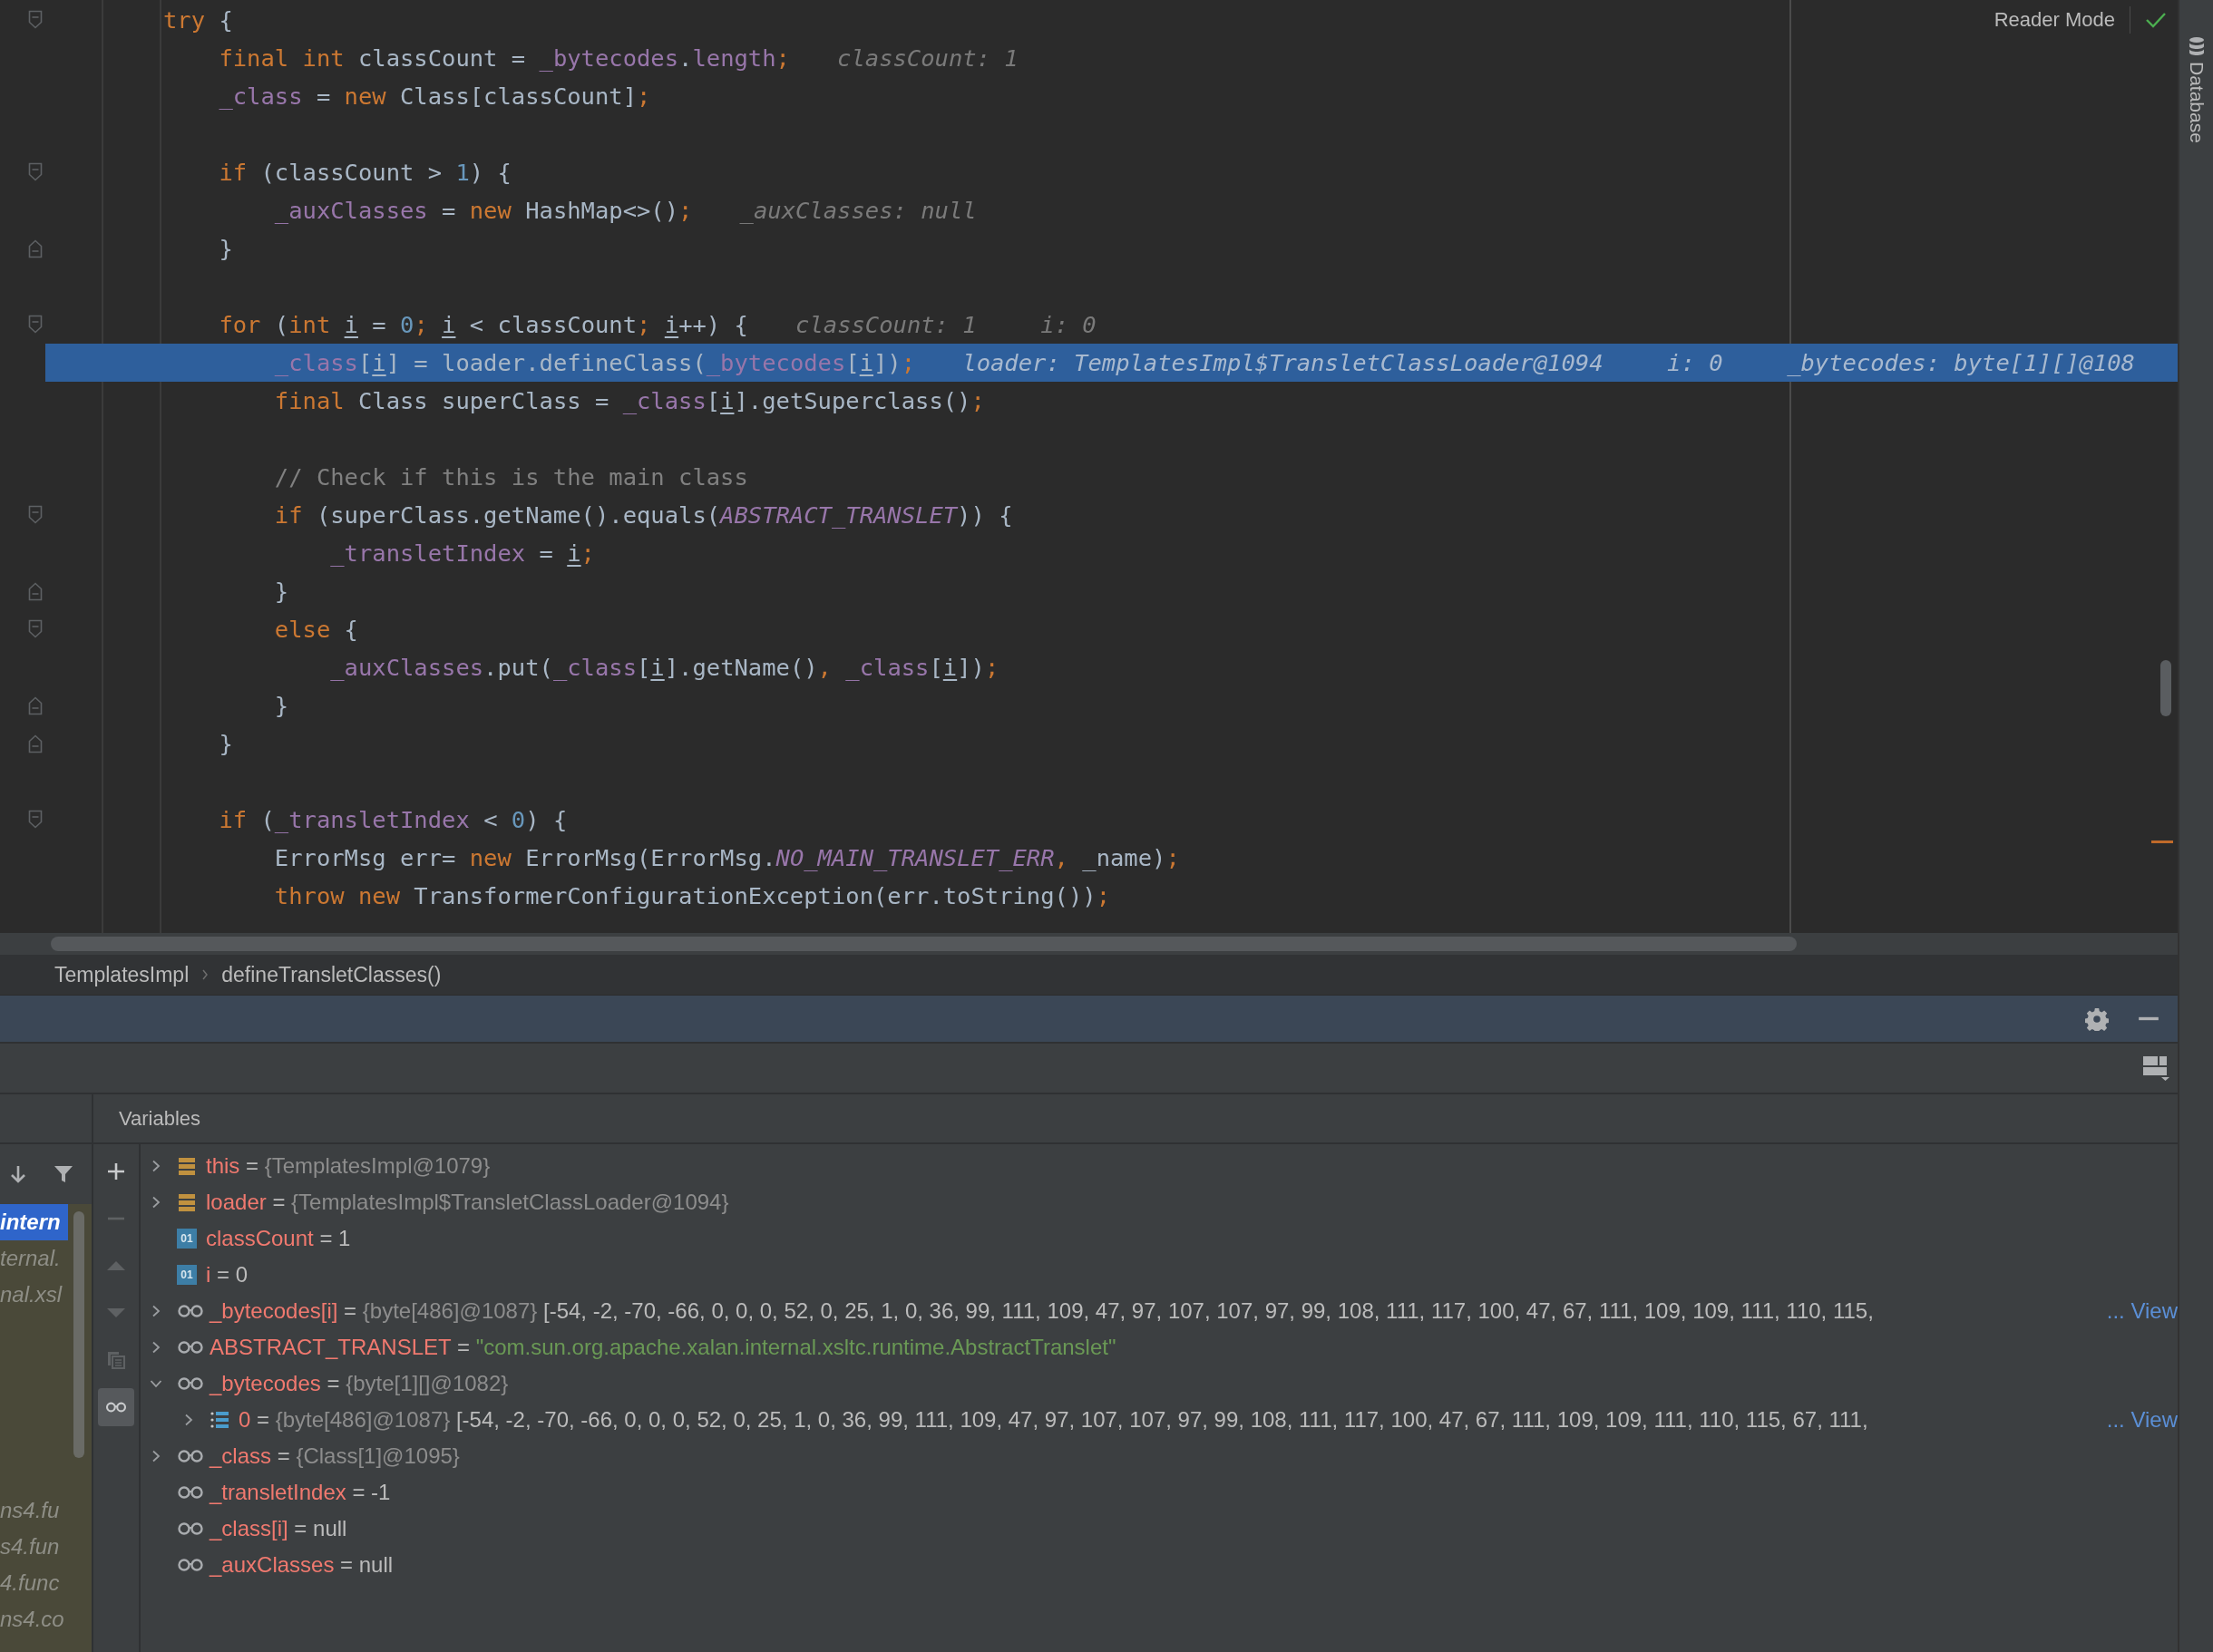 The height and width of the screenshot is (1652, 2213). I want to click on toggle-button, so click(116, 1407).